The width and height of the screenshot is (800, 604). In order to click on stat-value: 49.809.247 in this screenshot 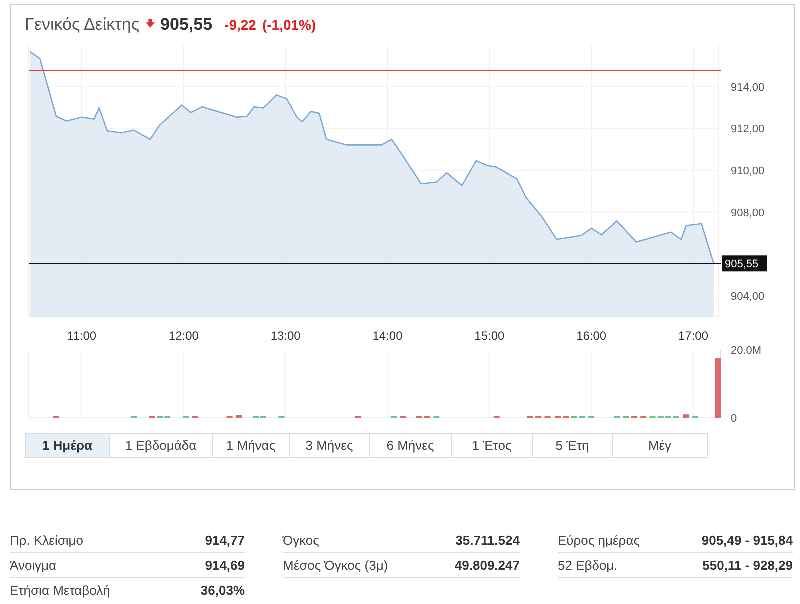, I will do `click(487, 565)`.